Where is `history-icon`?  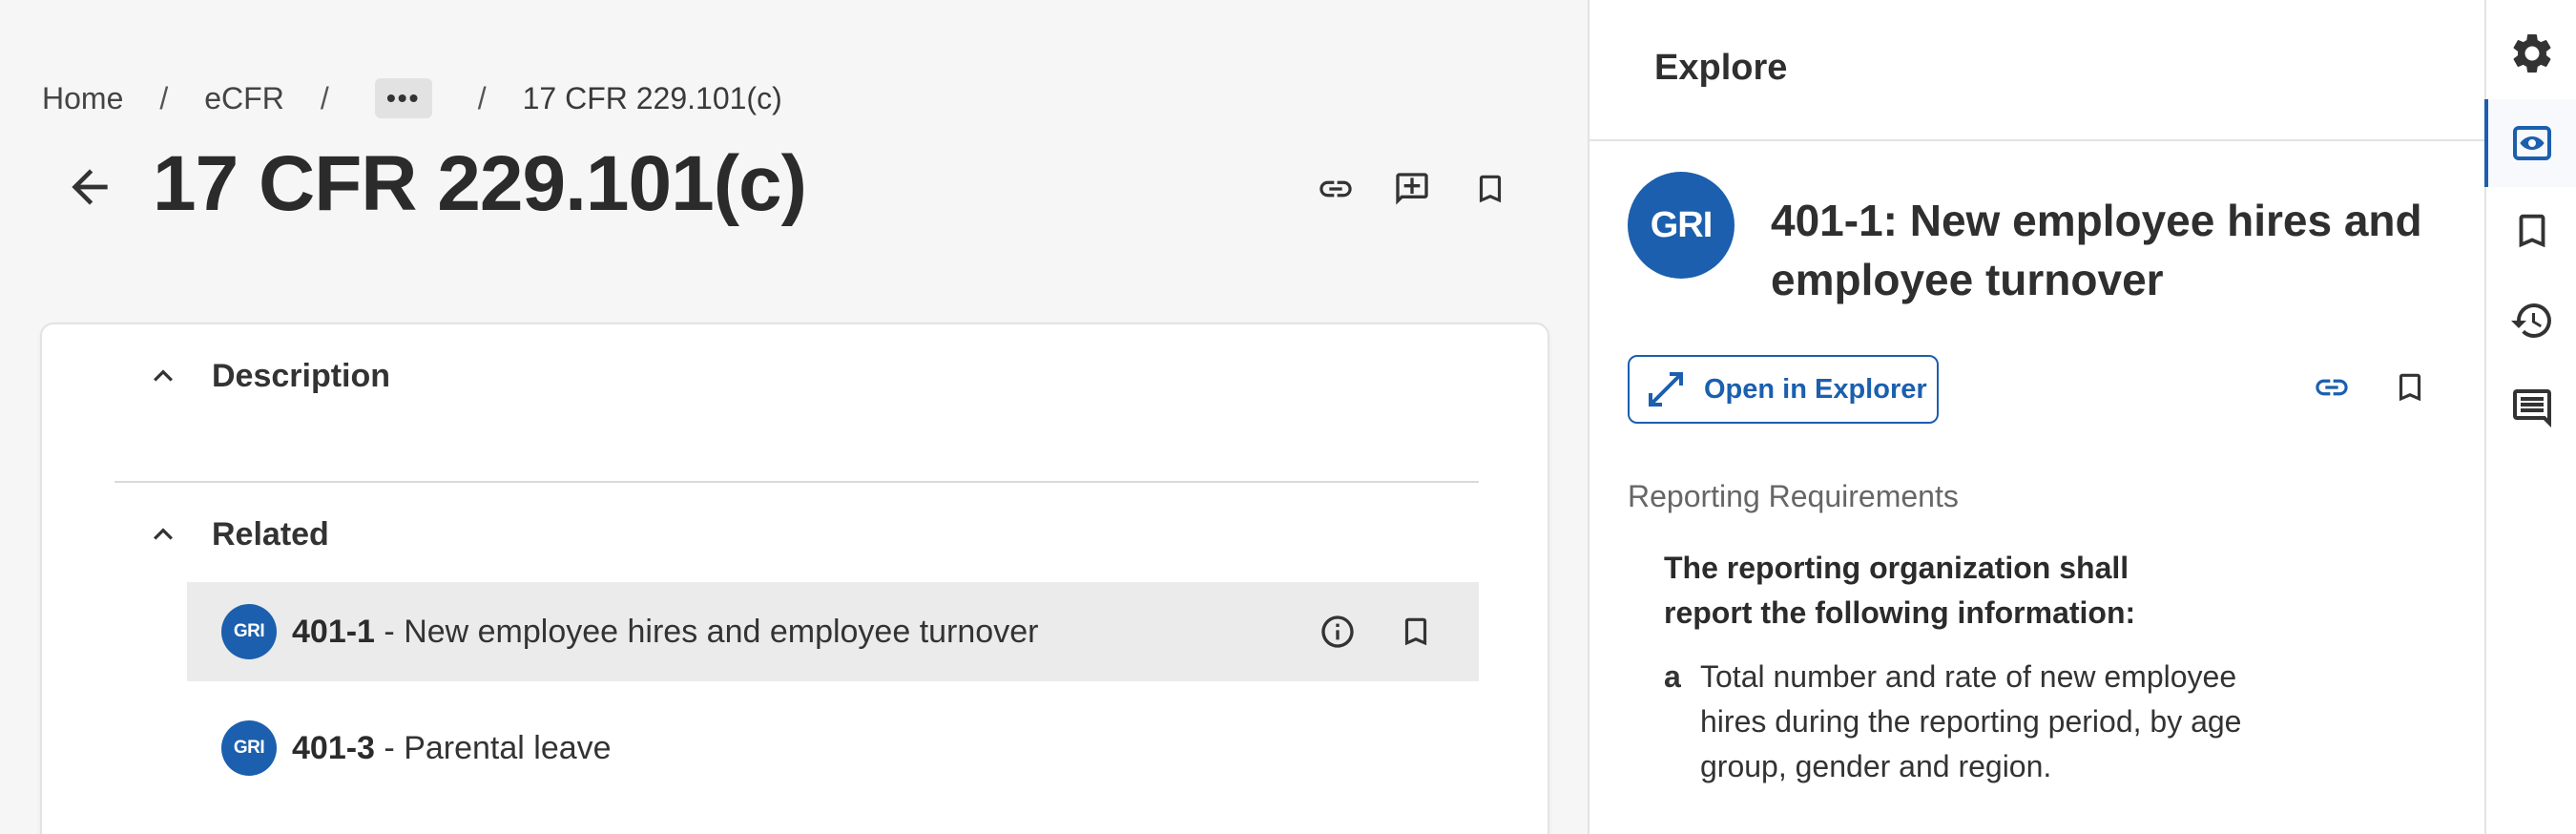
history-icon is located at coordinates (2531, 320).